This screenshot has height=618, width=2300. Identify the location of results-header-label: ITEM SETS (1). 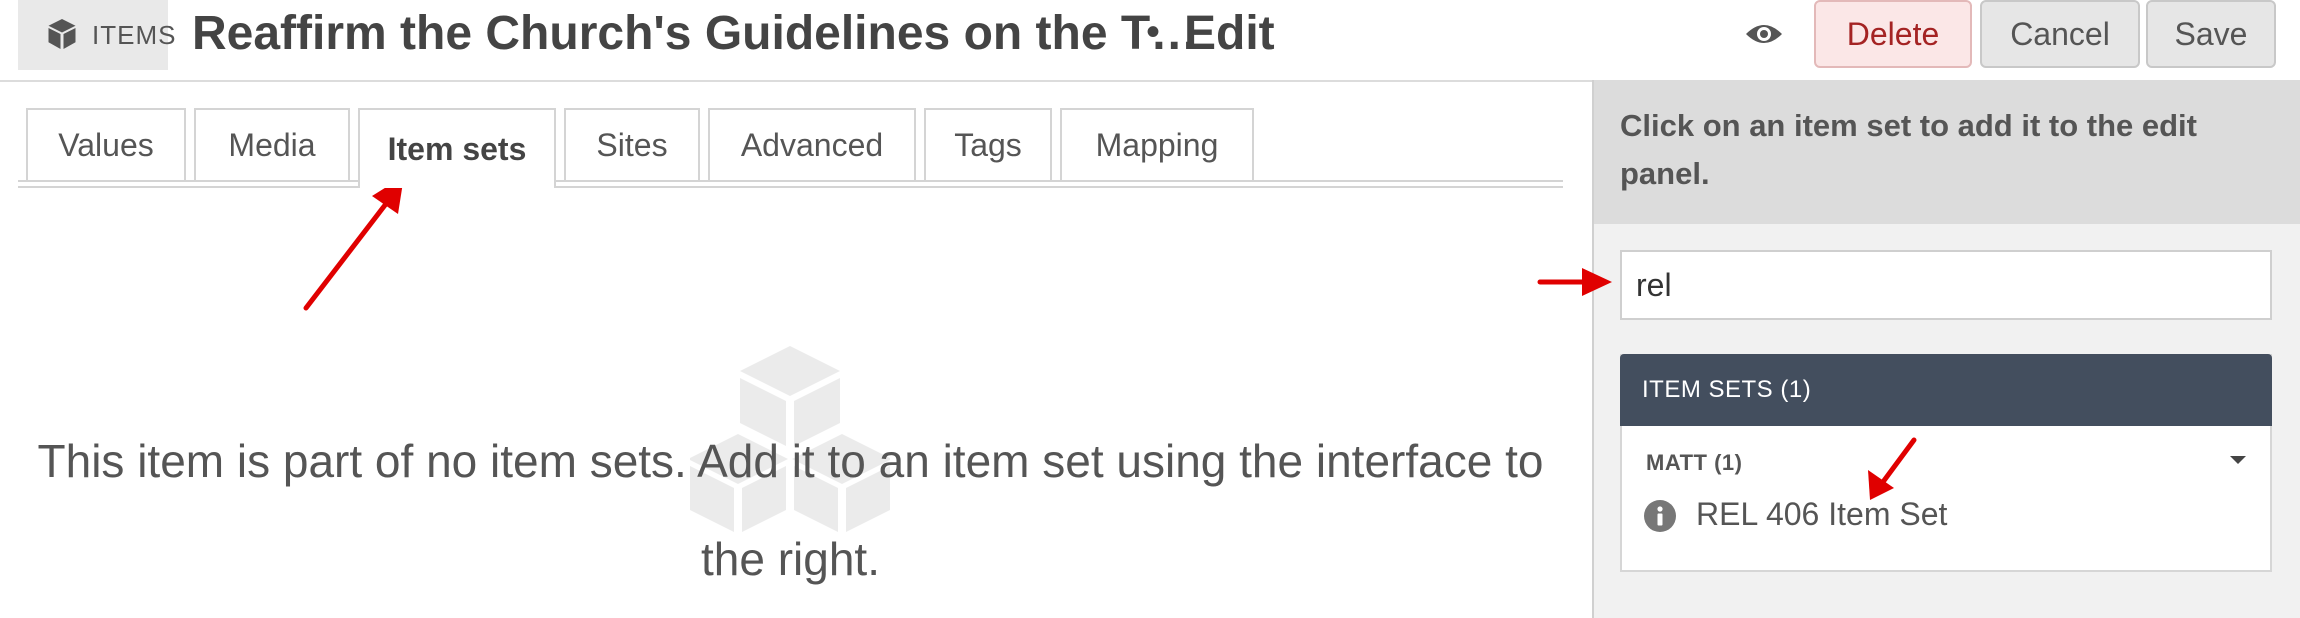
(1727, 389).